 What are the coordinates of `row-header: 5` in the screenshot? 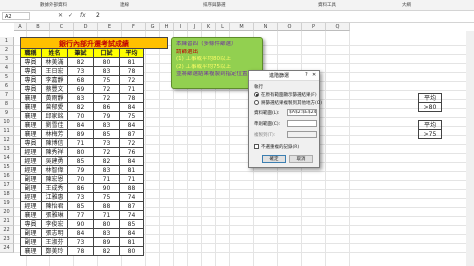 It's located at (7, 77).